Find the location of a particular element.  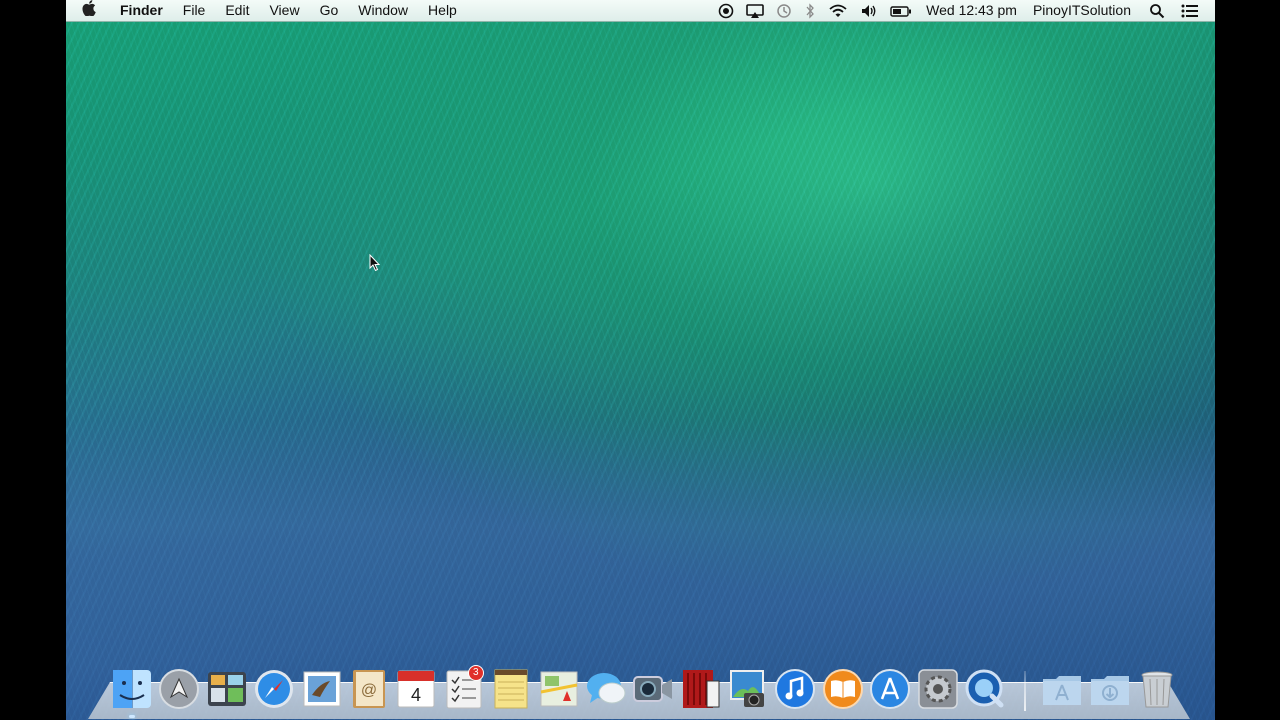

menu-help: Help is located at coordinates (442, 10).